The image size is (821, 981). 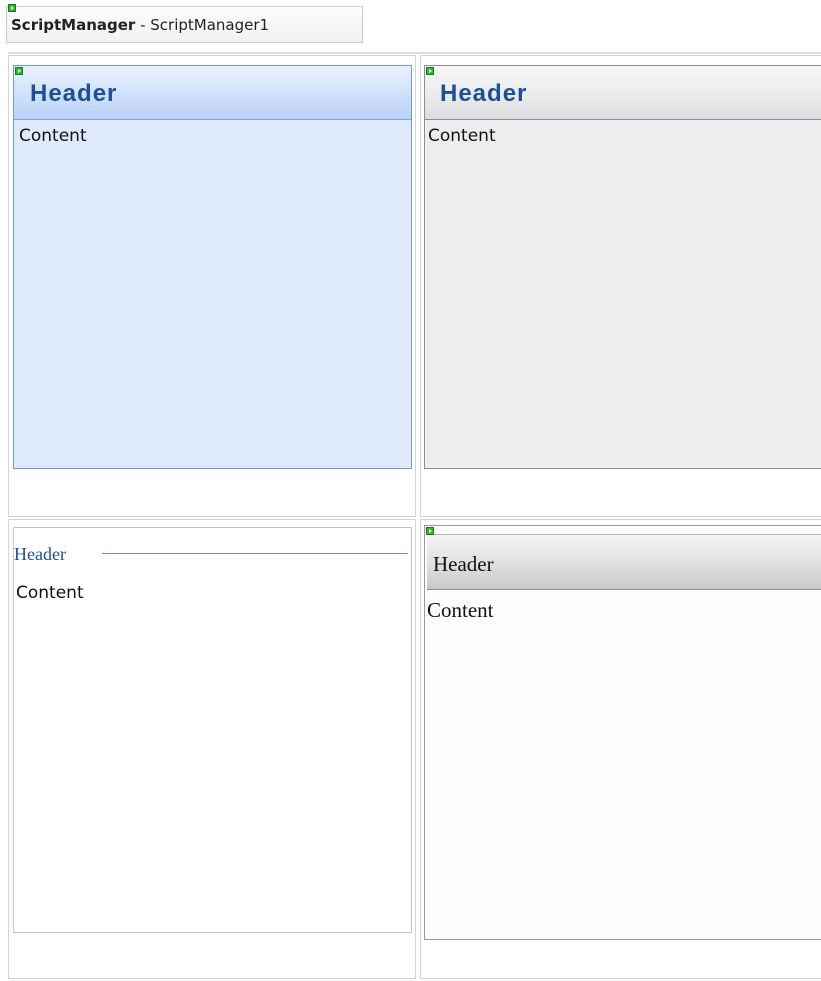 What do you see at coordinates (624, 562) in the screenshot?
I see `widget-header-bar: Header` at bounding box center [624, 562].